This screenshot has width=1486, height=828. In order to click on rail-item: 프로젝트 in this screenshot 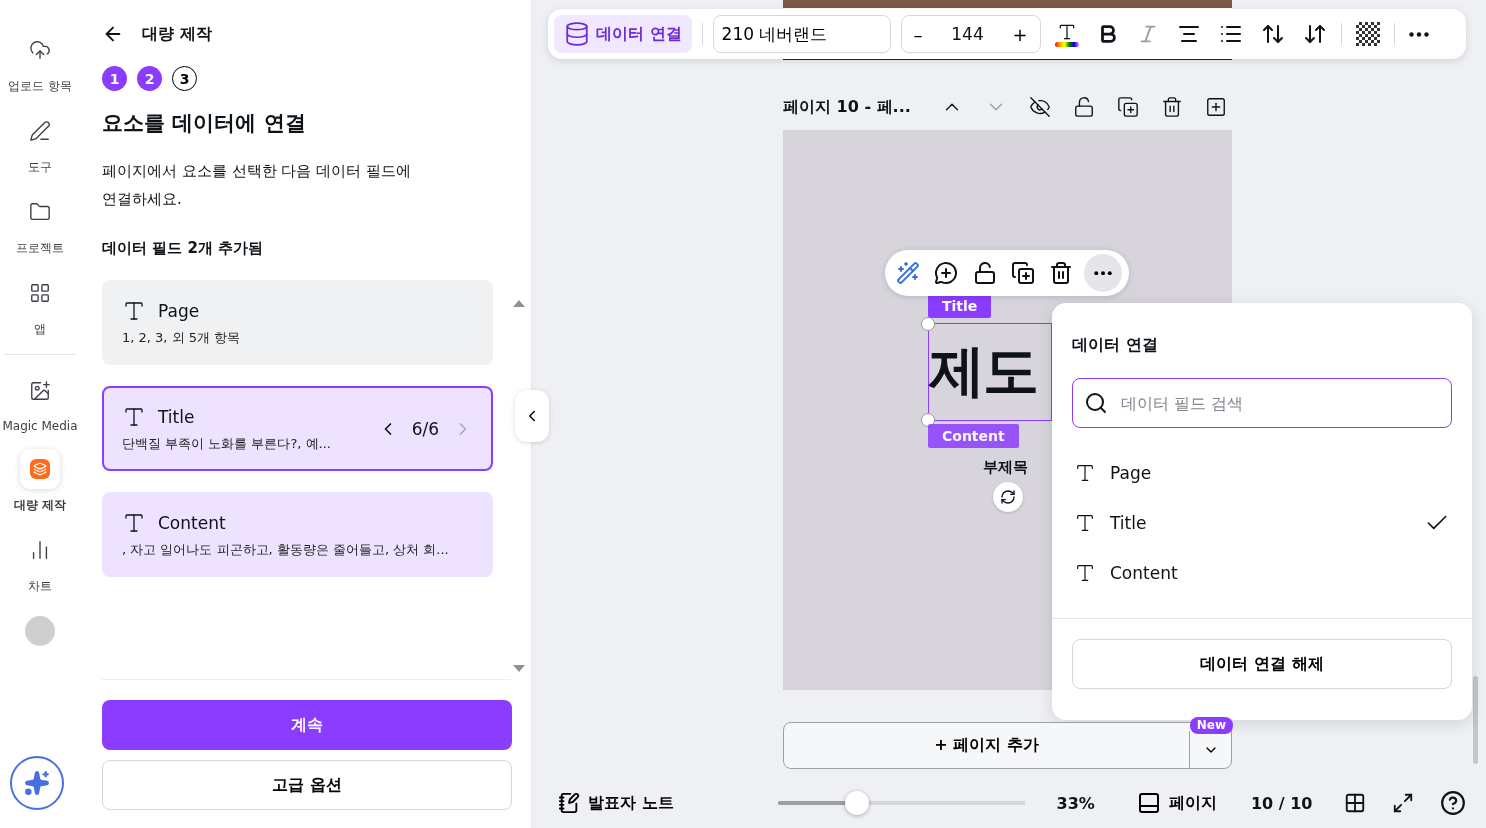, I will do `click(40, 224)`.